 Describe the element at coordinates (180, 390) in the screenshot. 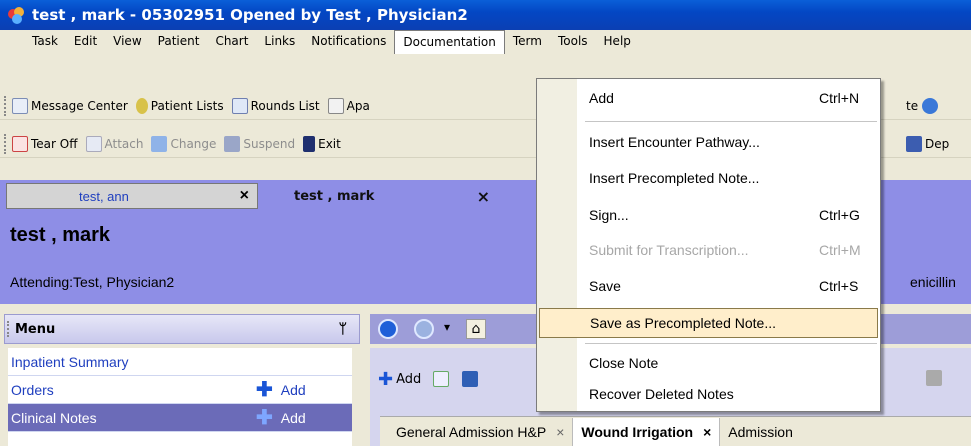

I see `menu-item-orders: Orders ✚ Add` at that location.